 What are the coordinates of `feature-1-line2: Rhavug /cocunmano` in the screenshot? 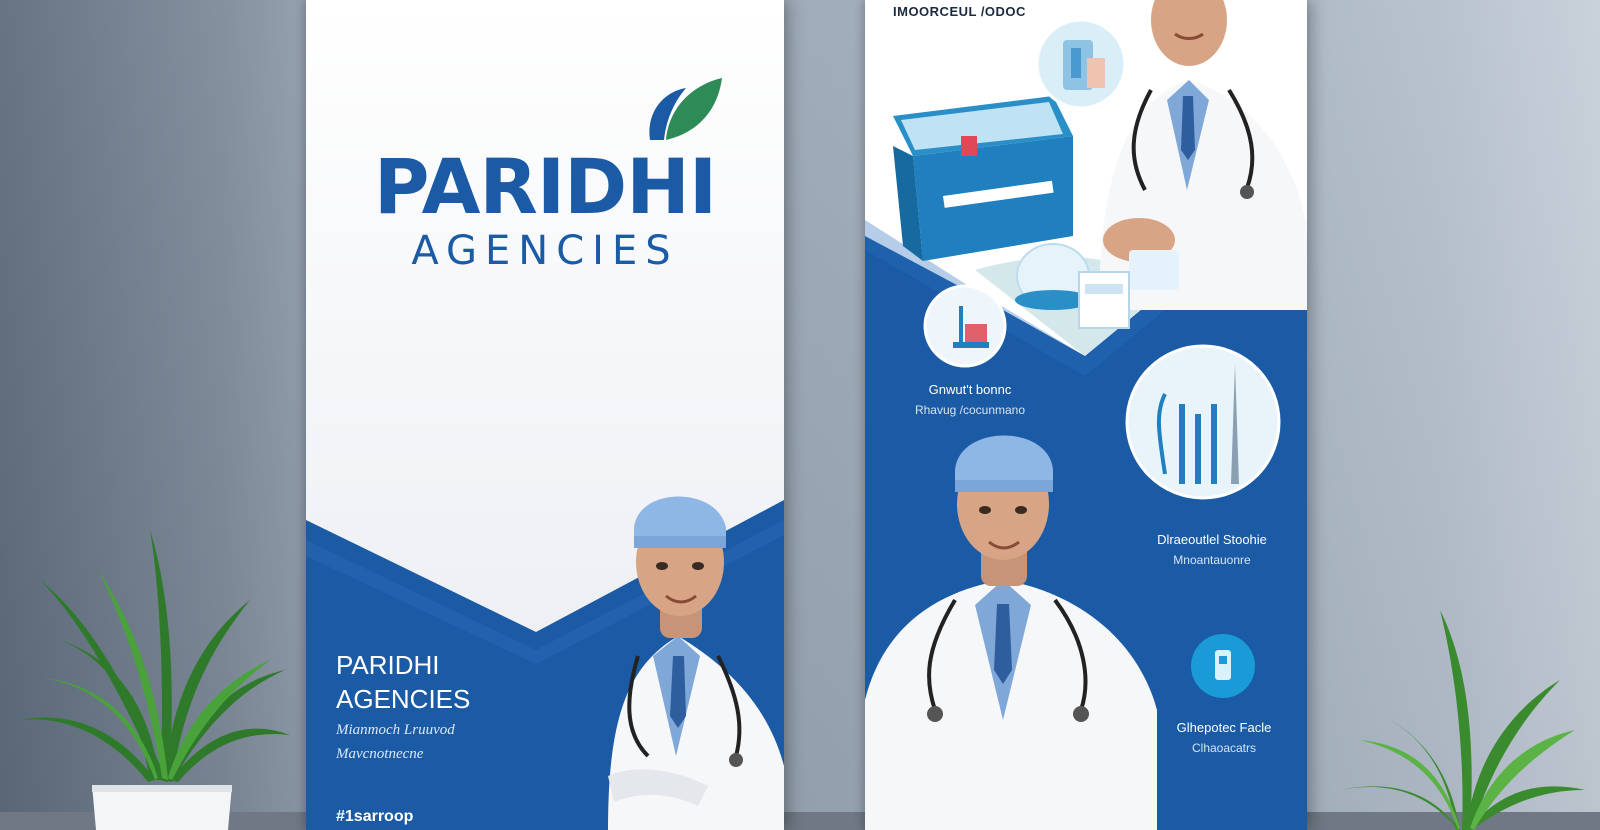 It's located at (970, 410).